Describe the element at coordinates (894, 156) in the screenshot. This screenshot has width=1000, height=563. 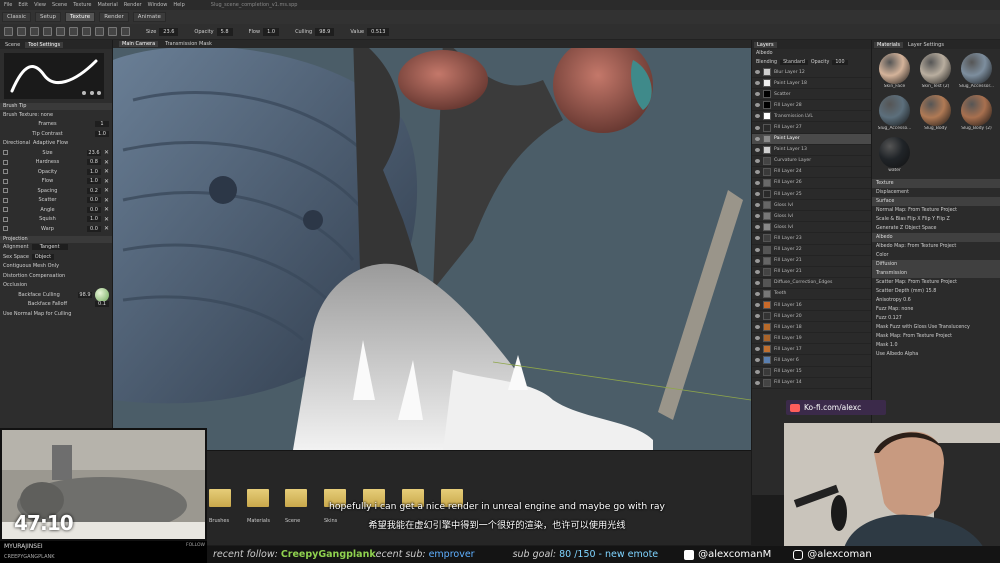
I see `material-swatch: water` at that location.